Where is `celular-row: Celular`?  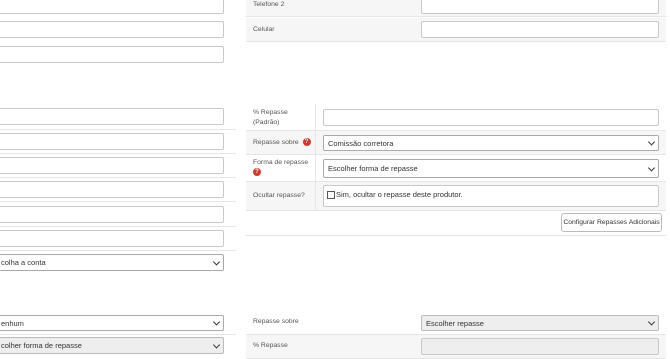
celular-row: Celular is located at coordinates (456, 30).